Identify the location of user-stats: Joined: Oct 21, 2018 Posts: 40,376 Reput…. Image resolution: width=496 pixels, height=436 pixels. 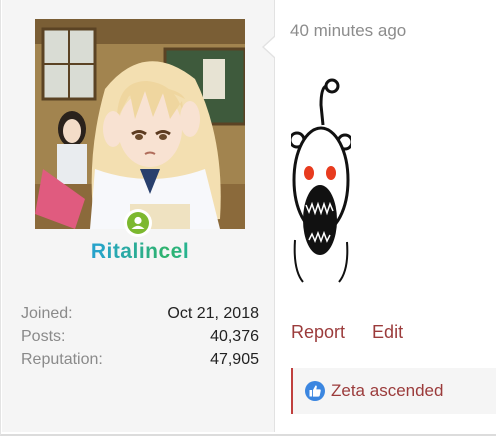
(140, 336).